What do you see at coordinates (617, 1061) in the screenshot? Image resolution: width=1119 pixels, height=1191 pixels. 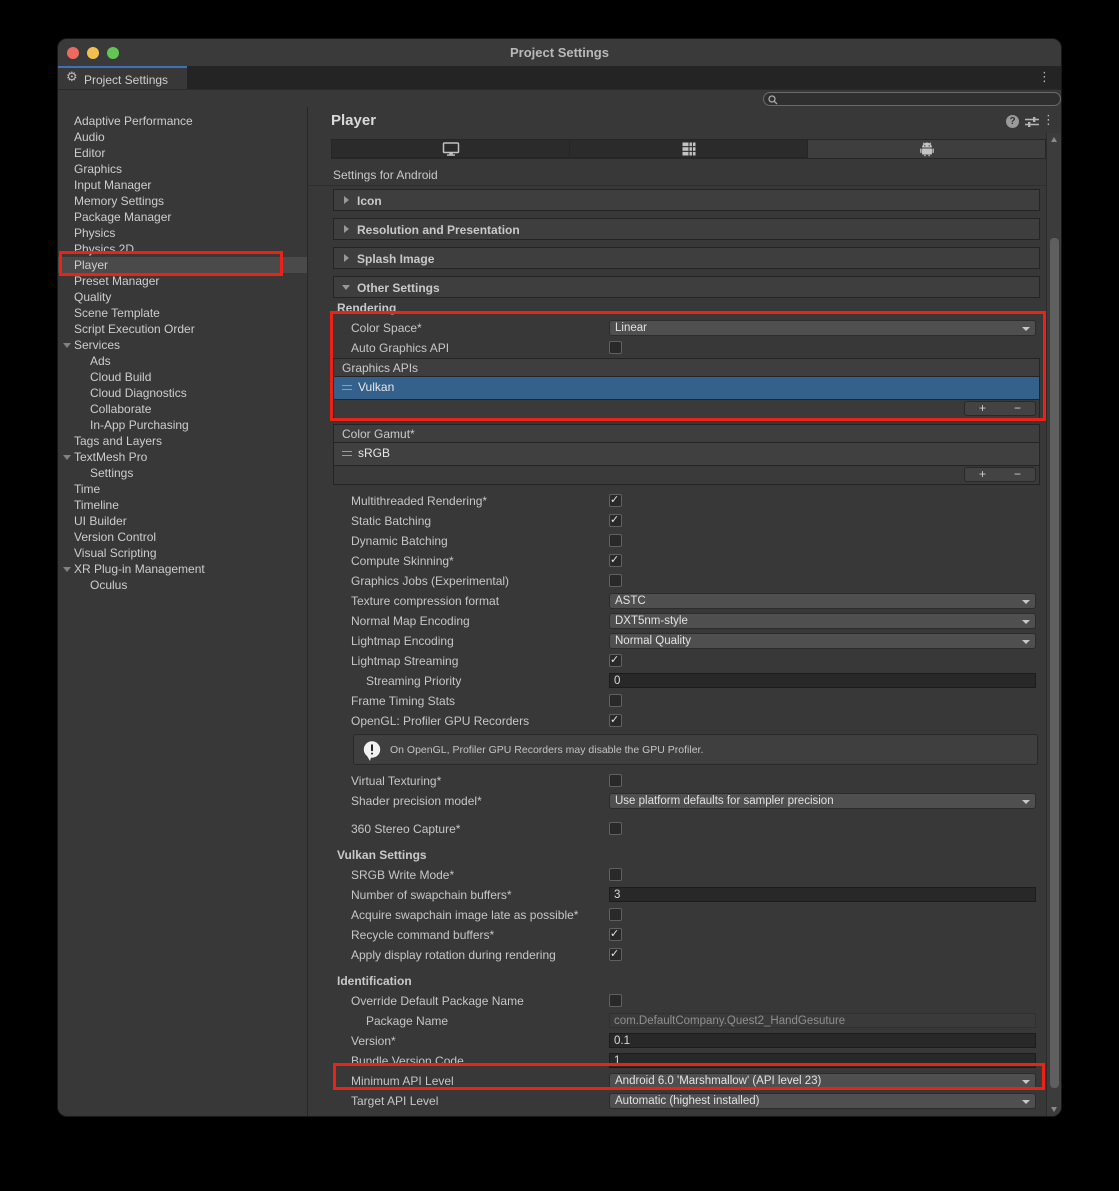 I see `field-value: 1` at bounding box center [617, 1061].